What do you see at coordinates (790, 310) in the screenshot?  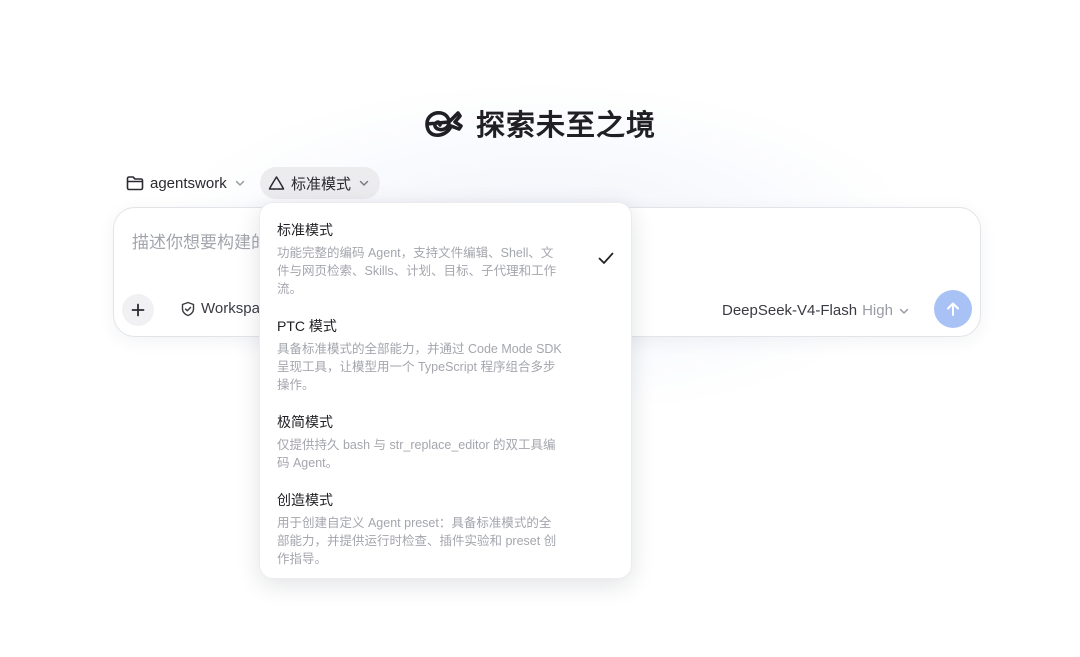 I see `model-name: DeepSeek-V4-Flash` at bounding box center [790, 310].